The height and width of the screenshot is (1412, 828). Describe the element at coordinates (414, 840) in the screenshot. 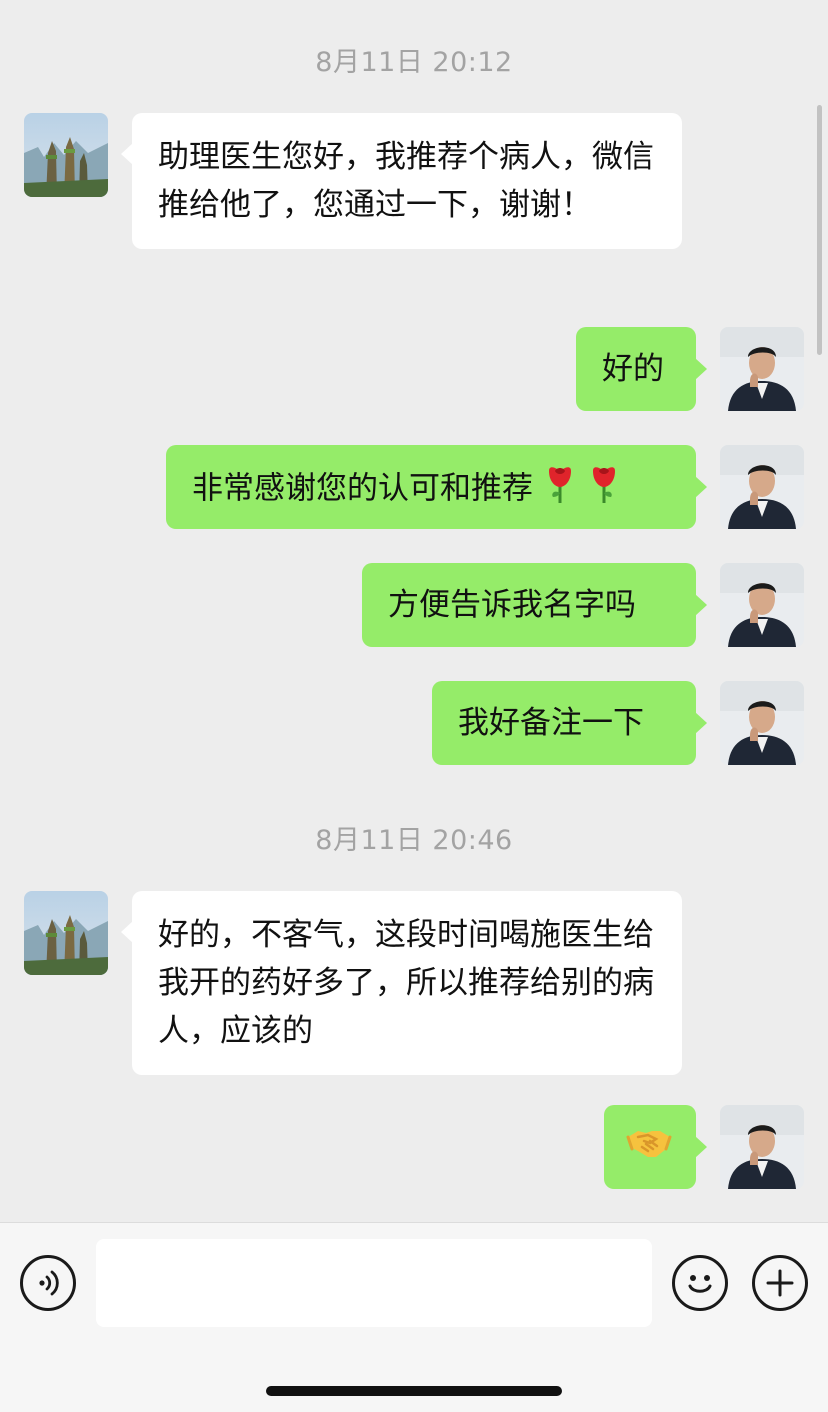

I see `timestamp: 8月11日 20:46` at that location.